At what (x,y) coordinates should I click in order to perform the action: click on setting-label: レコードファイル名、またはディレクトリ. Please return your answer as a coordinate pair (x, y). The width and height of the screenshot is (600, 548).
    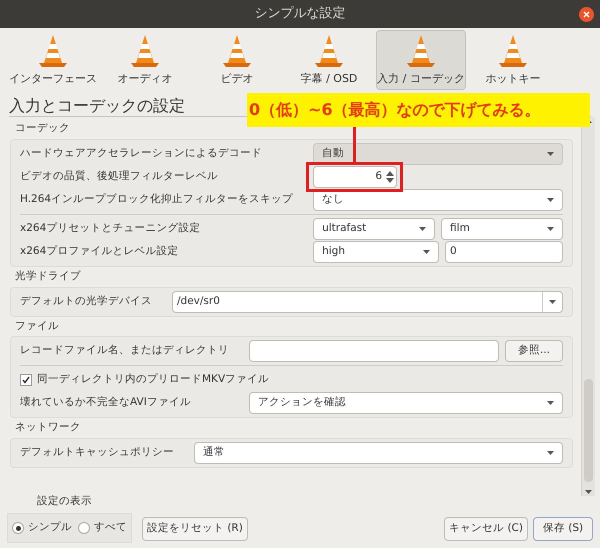
    Looking at the image, I should click on (124, 350).